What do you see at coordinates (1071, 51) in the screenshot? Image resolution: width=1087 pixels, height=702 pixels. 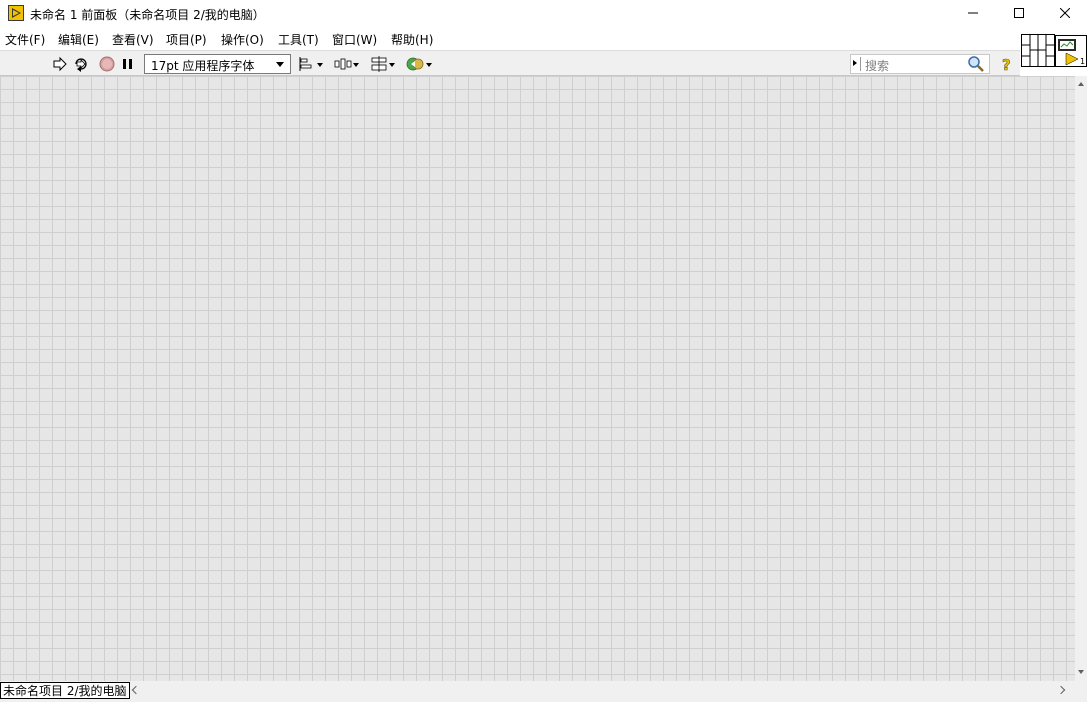 I see `vi-icon: 1` at bounding box center [1071, 51].